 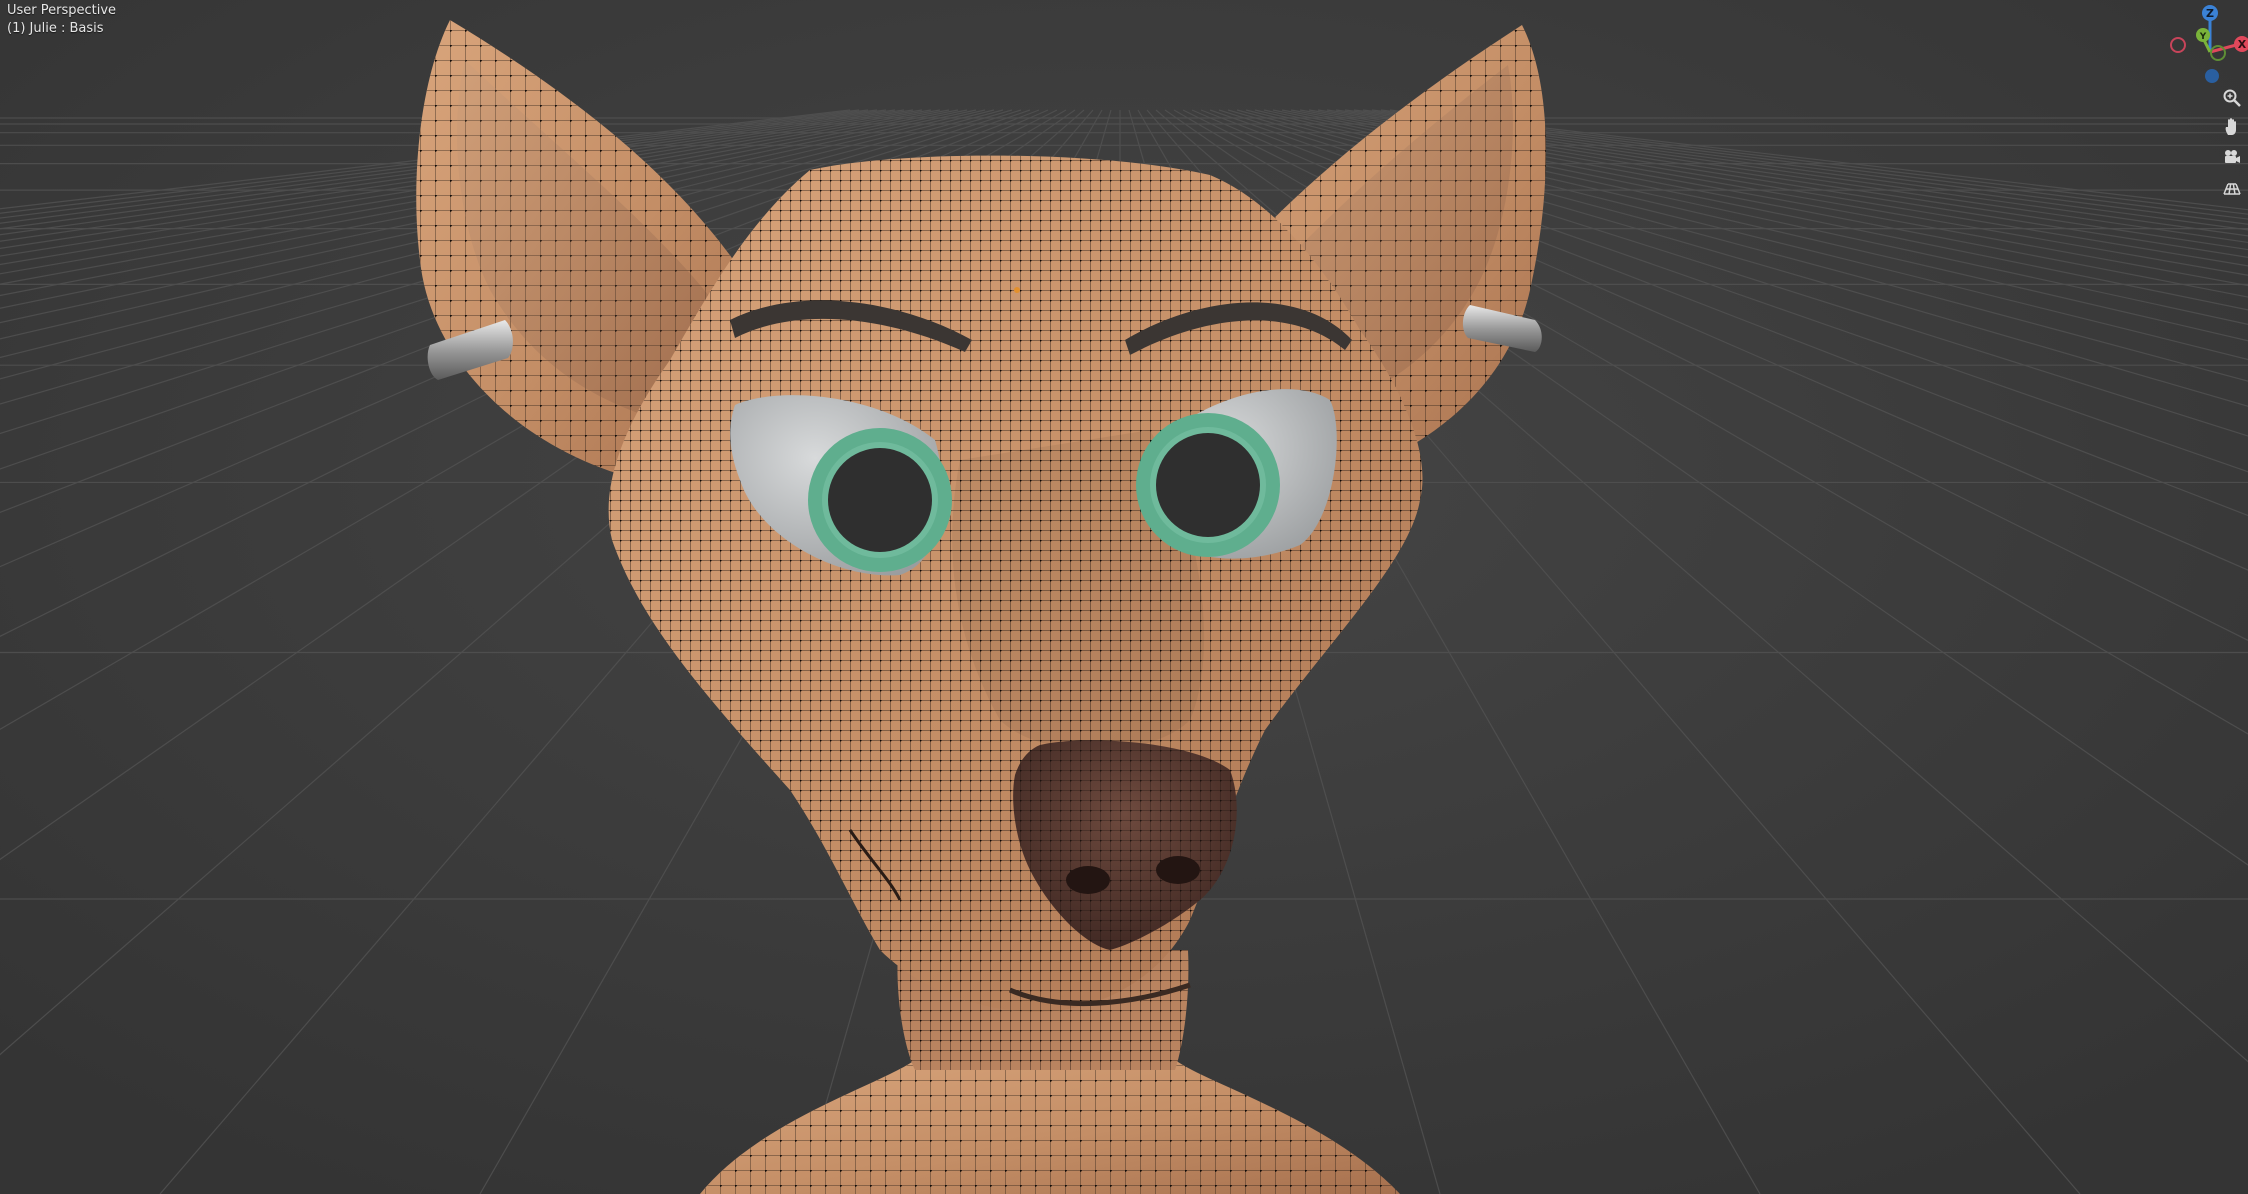 What do you see at coordinates (2232, 159) in the screenshot?
I see `camera-icon` at bounding box center [2232, 159].